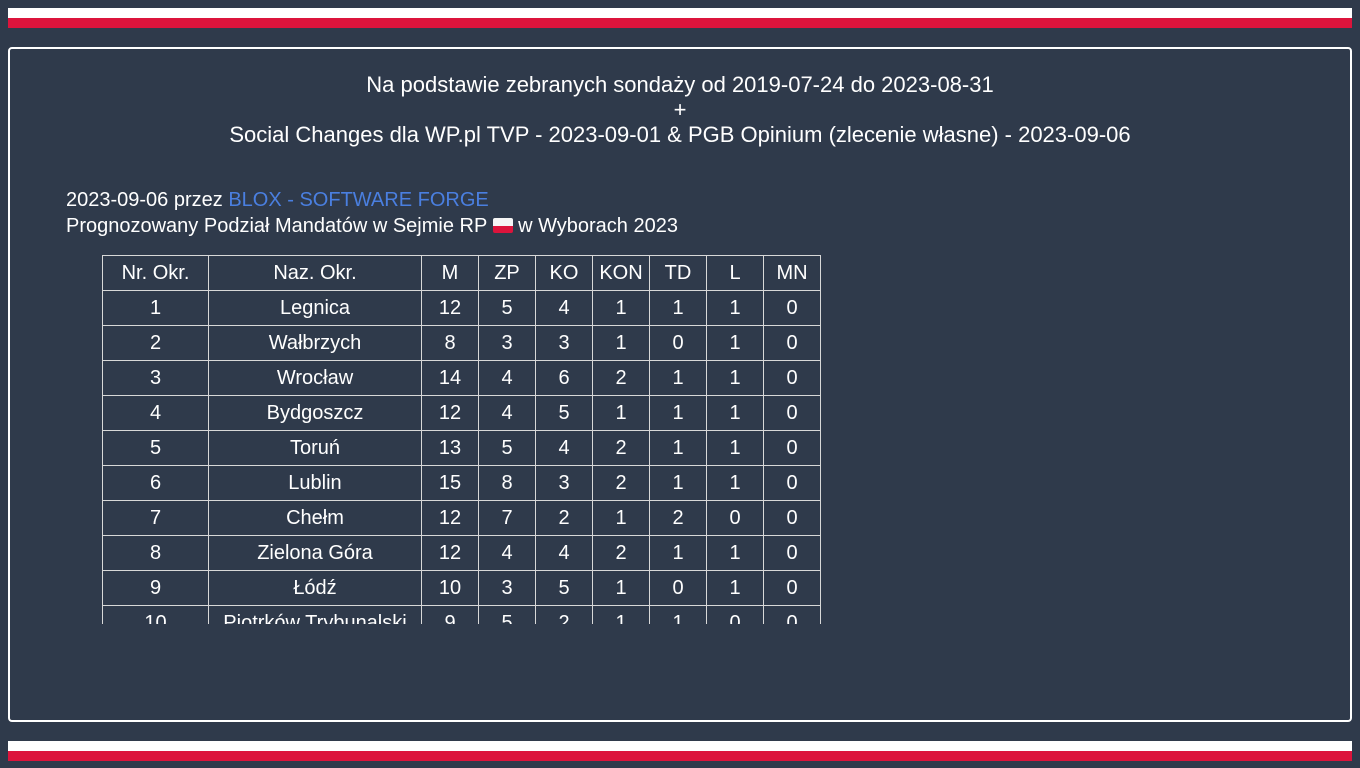  Describe the element at coordinates (450, 273) in the screenshot. I see `column-header: M` at that location.